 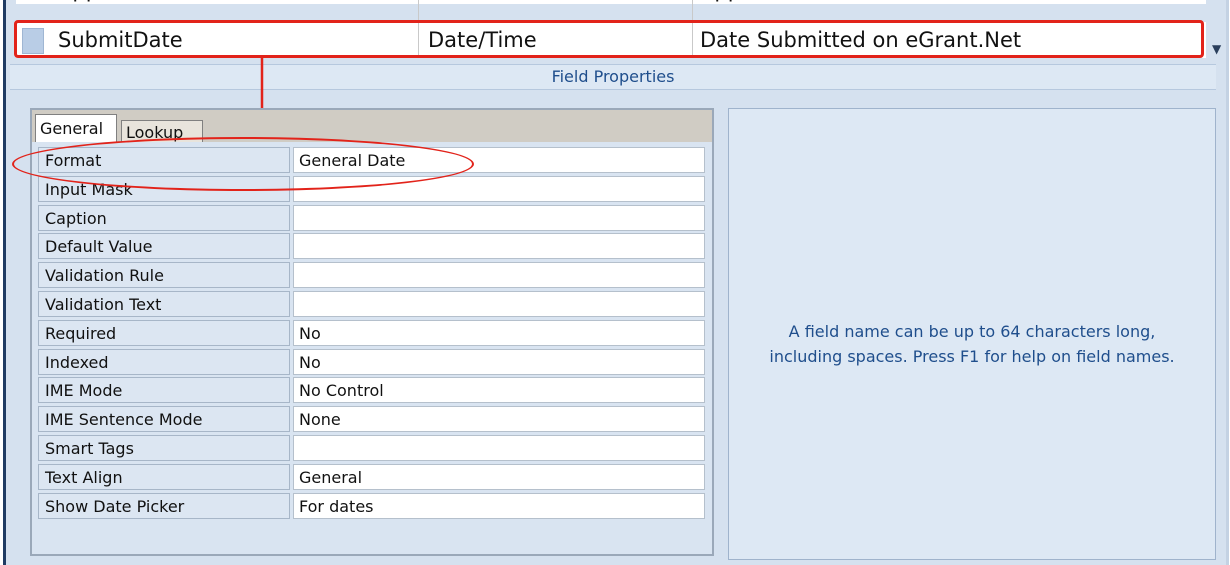 What do you see at coordinates (499, 390) in the screenshot?
I see `property-value: No Control` at bounding box center [499, 390].